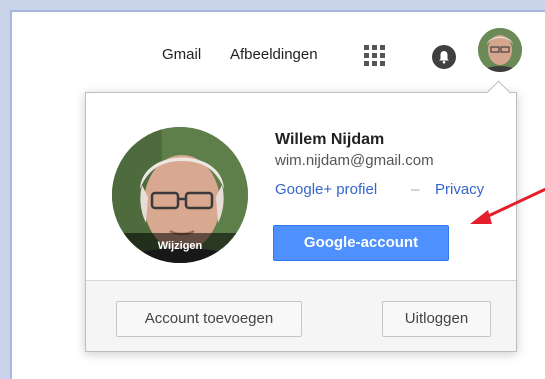  I want to click on profile-photo: Wijzigen, so click(180, 195).